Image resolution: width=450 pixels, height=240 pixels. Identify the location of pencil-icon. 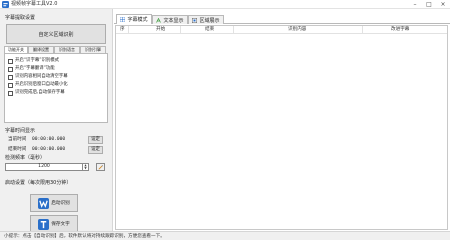
(100, 167).